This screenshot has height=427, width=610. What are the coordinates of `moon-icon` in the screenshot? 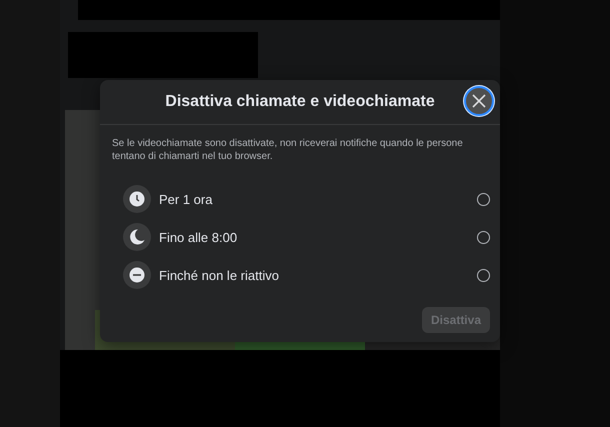 It's located at (137, 237).